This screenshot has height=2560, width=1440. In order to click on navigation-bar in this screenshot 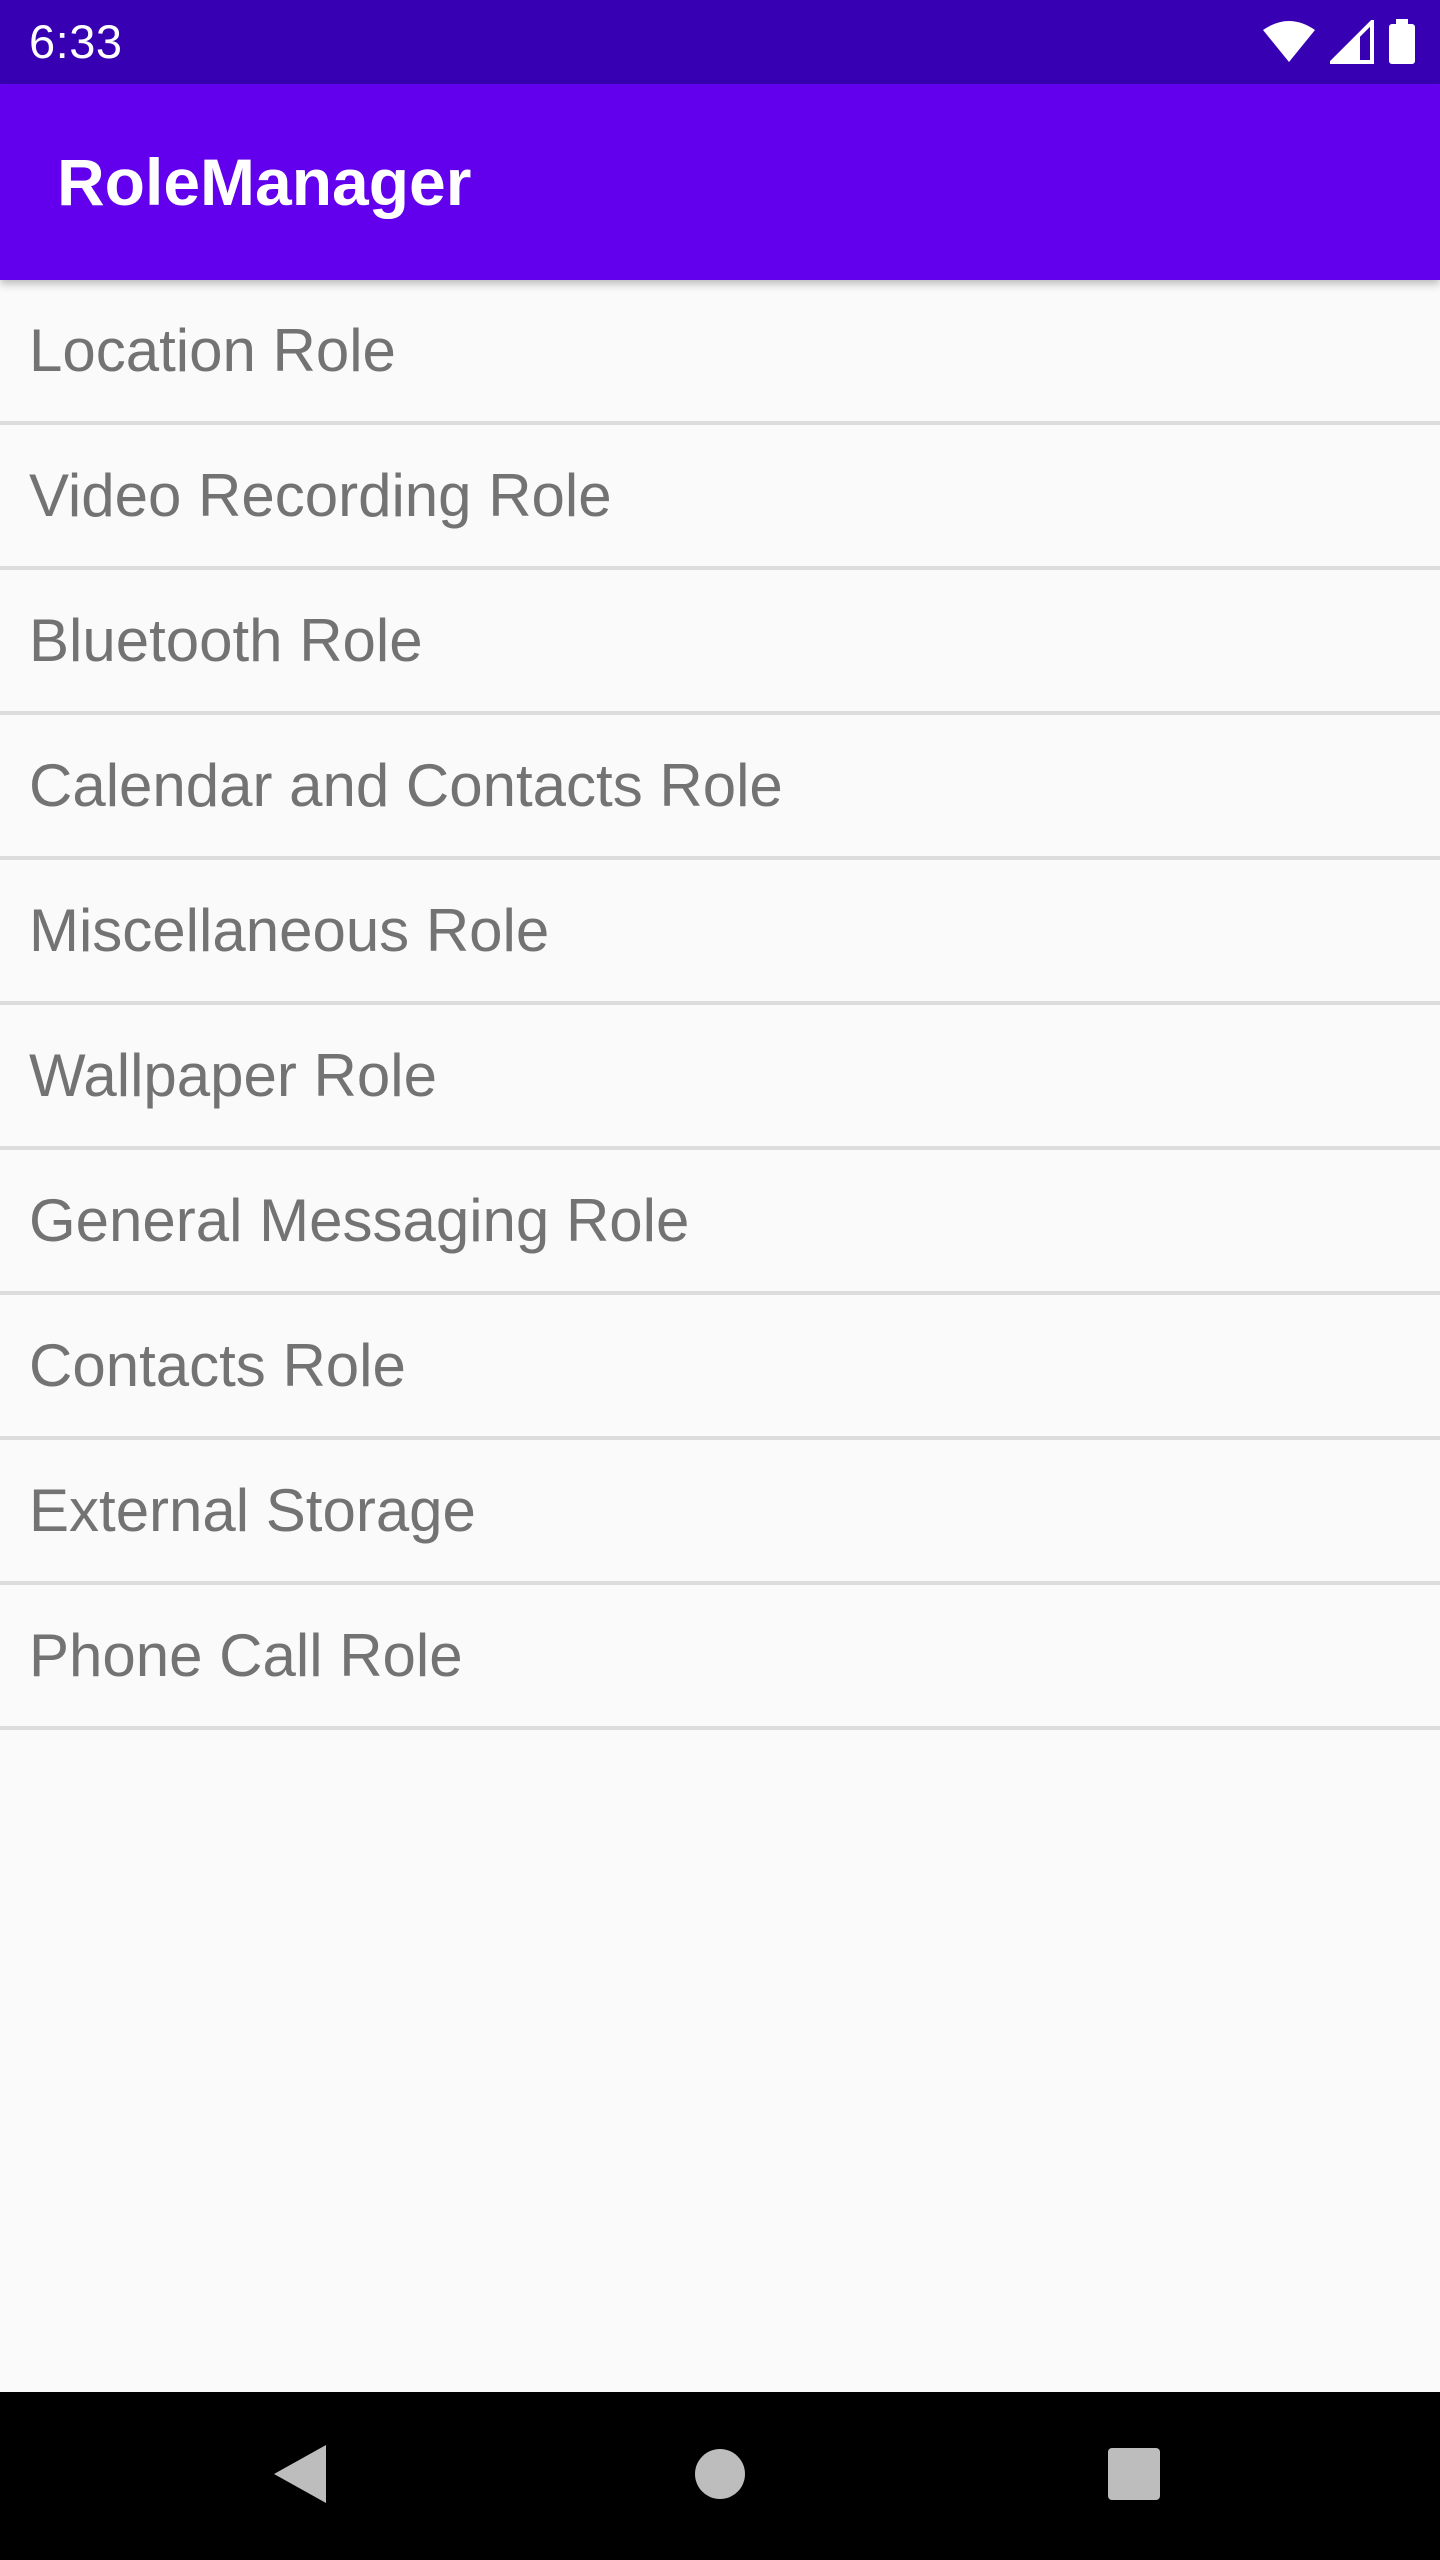, I will do `click(720, 2476)`.